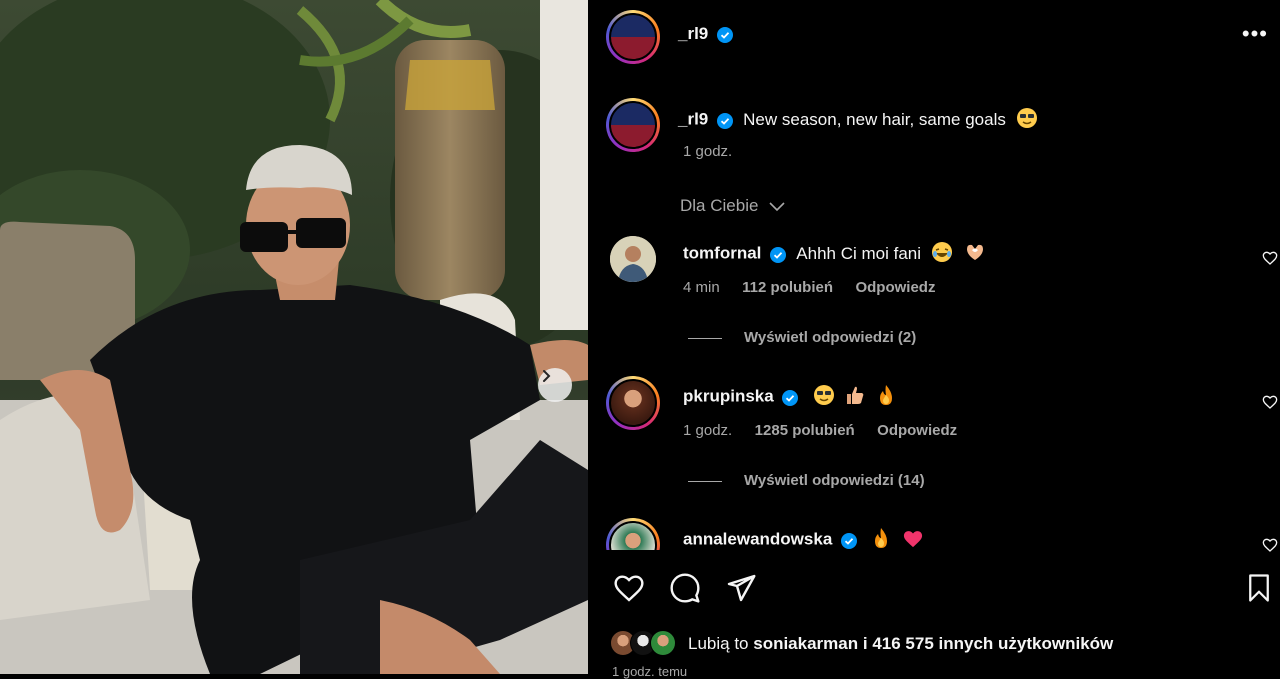 The width and height of the screenshot is (1280, 679). I want to click on caption-time: 1 godz., so click(708, 151).